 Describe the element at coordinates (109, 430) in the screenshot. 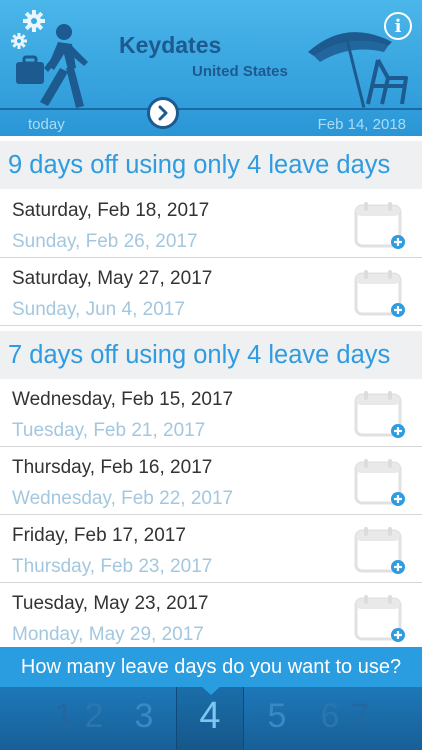

I see `end-date: Tuesday, Feb 21, 2017` at that location.